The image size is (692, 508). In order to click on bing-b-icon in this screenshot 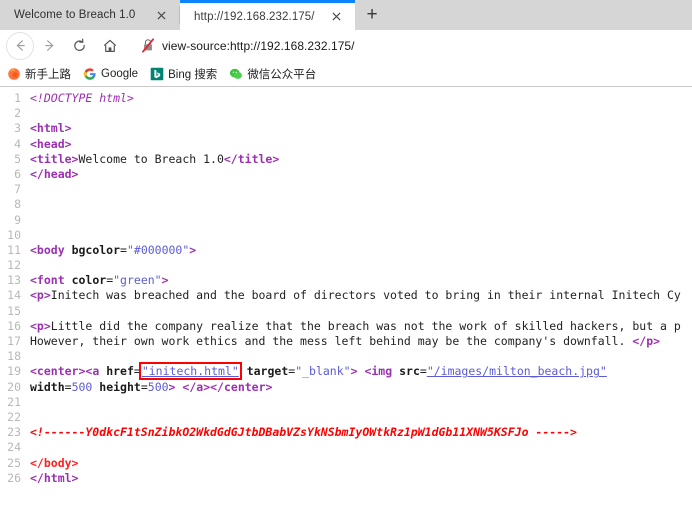, I will do `click(156, 74)`.